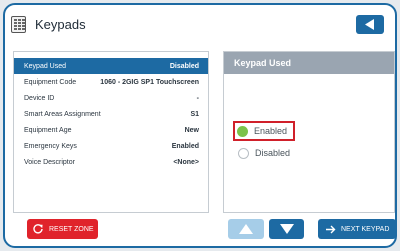 Image resolution: width=400 pixels, height=251 pixels. What do you see at coordinates (18, 24) in the screenshot?
I see `keypad-icon` at bounding box center [18, 24].